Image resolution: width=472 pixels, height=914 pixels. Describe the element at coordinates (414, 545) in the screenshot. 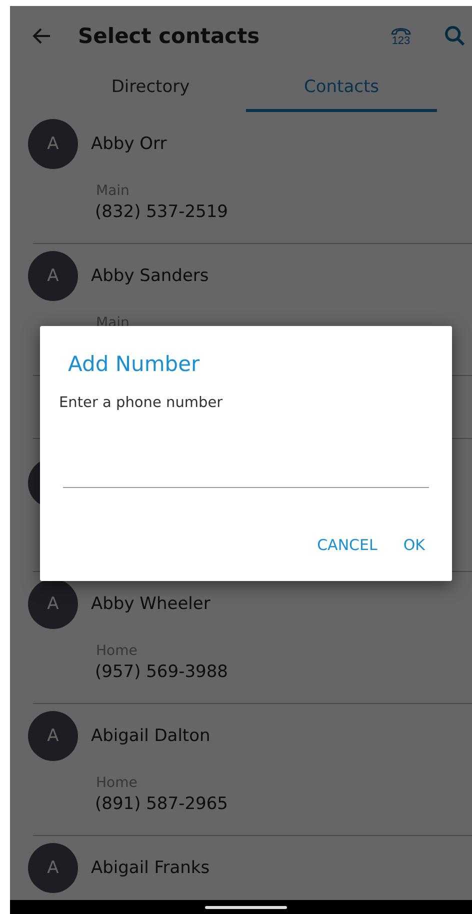

I see `dialog-button: OK` at that location.